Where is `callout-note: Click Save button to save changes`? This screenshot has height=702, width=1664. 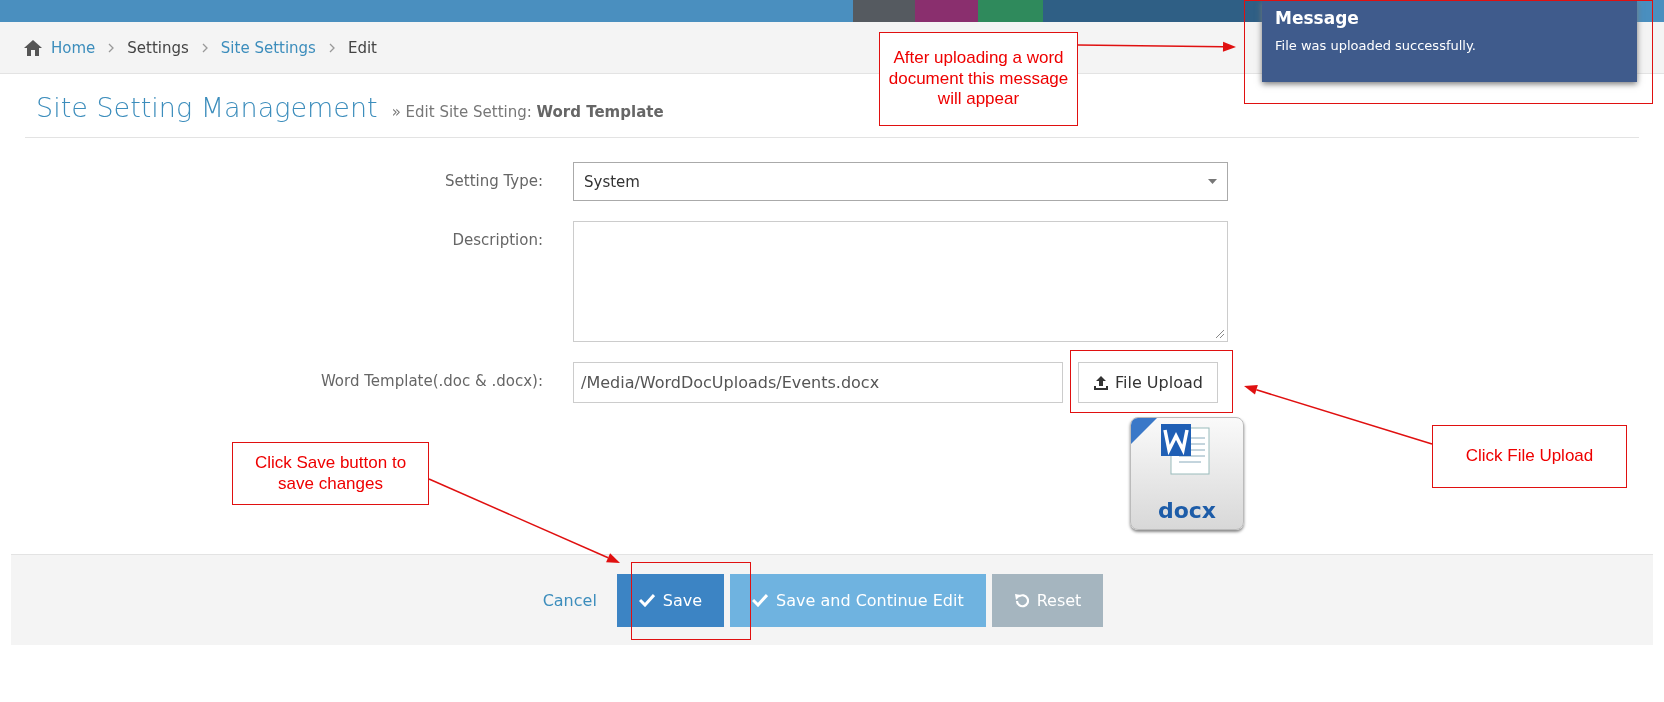 callout-note: Click Save button to save changes is located at coordinates (330, 473).